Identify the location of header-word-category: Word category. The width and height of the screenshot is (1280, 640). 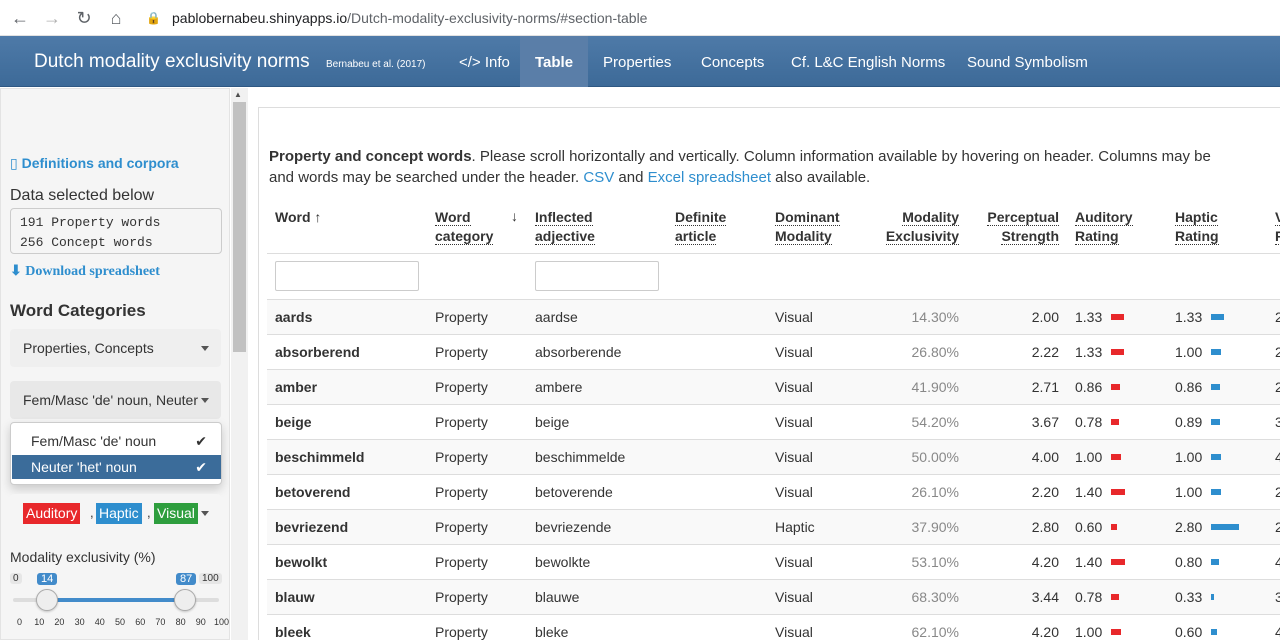
(464, 227).